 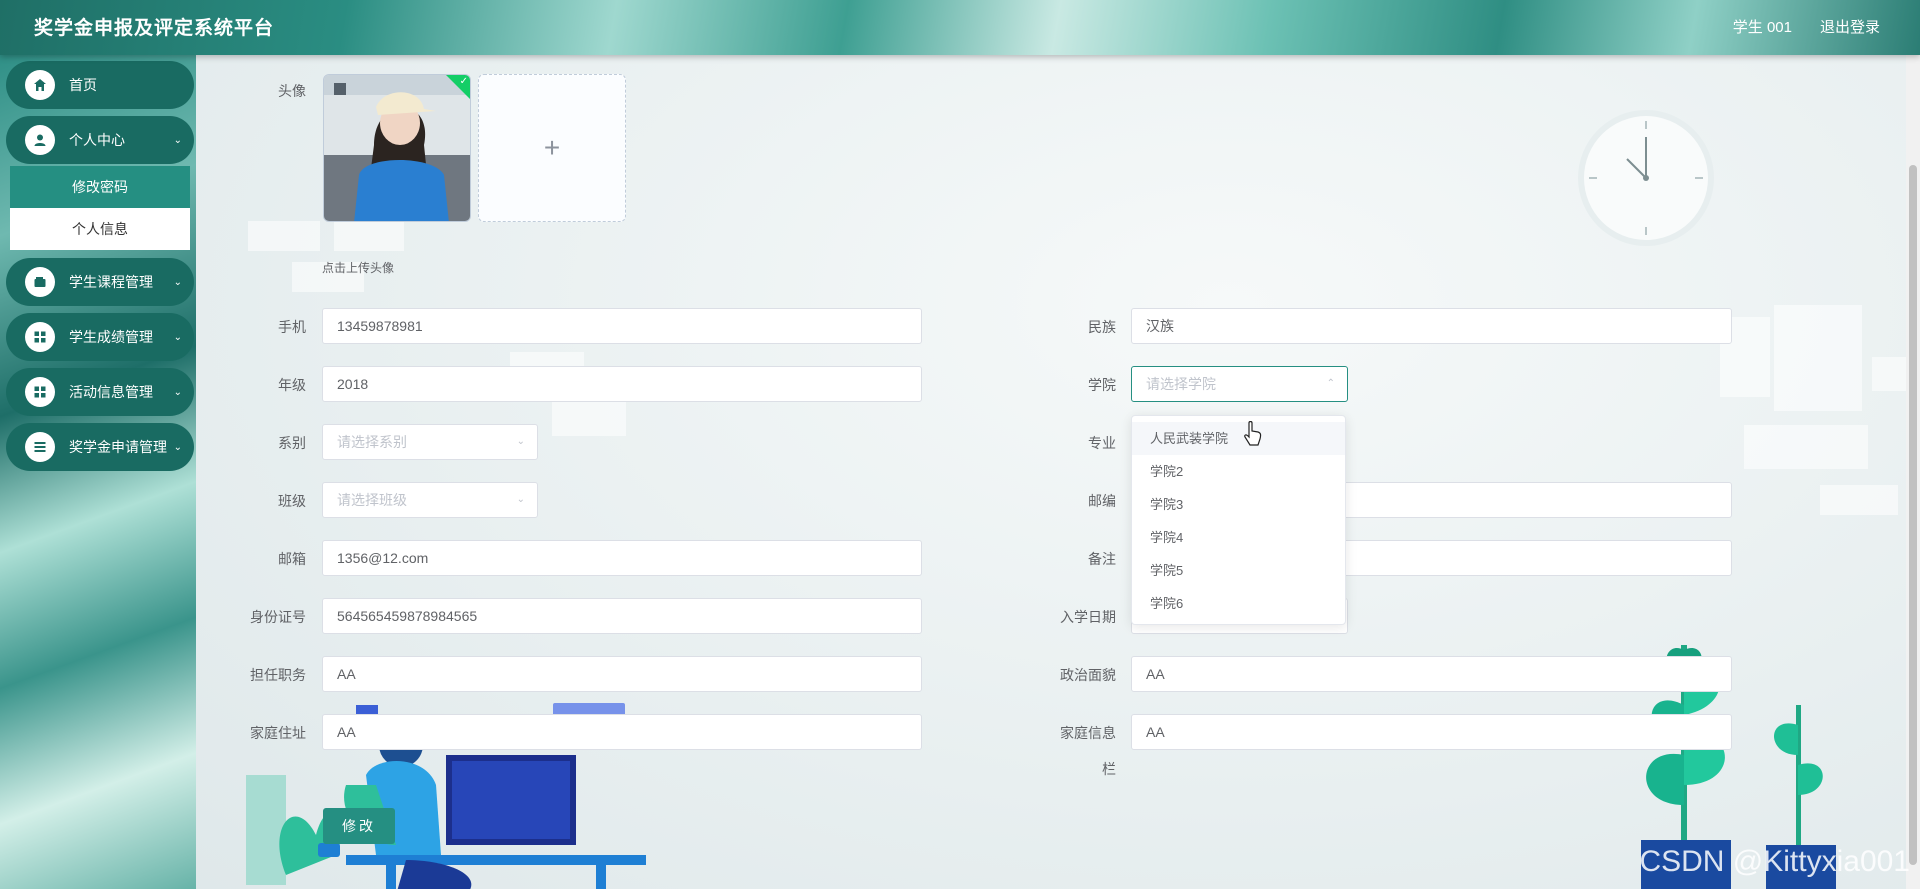 What do you see at coordinates (40, 282) in the screenshot?
I see `wallet-icon` at bounding box center [40, 282].